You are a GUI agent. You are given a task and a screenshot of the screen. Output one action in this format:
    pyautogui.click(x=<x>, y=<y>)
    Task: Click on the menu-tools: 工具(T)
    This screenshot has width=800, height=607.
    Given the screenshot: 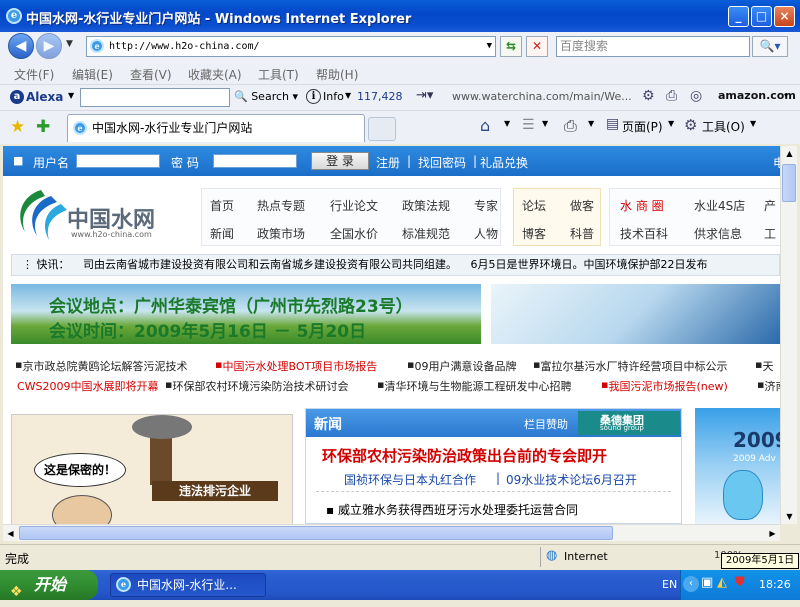 What is the action you would take?
    pyautogui.click(x=278, y=74)
    